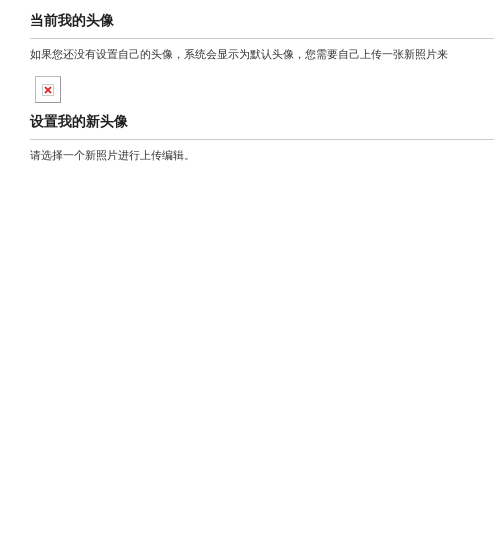 Image resolution: width=494 pixels, height=543 pixels. Describe the element at coordinates (262, 126) in the screenshot. I see `section-heading: 设置我的新头像` at that location.